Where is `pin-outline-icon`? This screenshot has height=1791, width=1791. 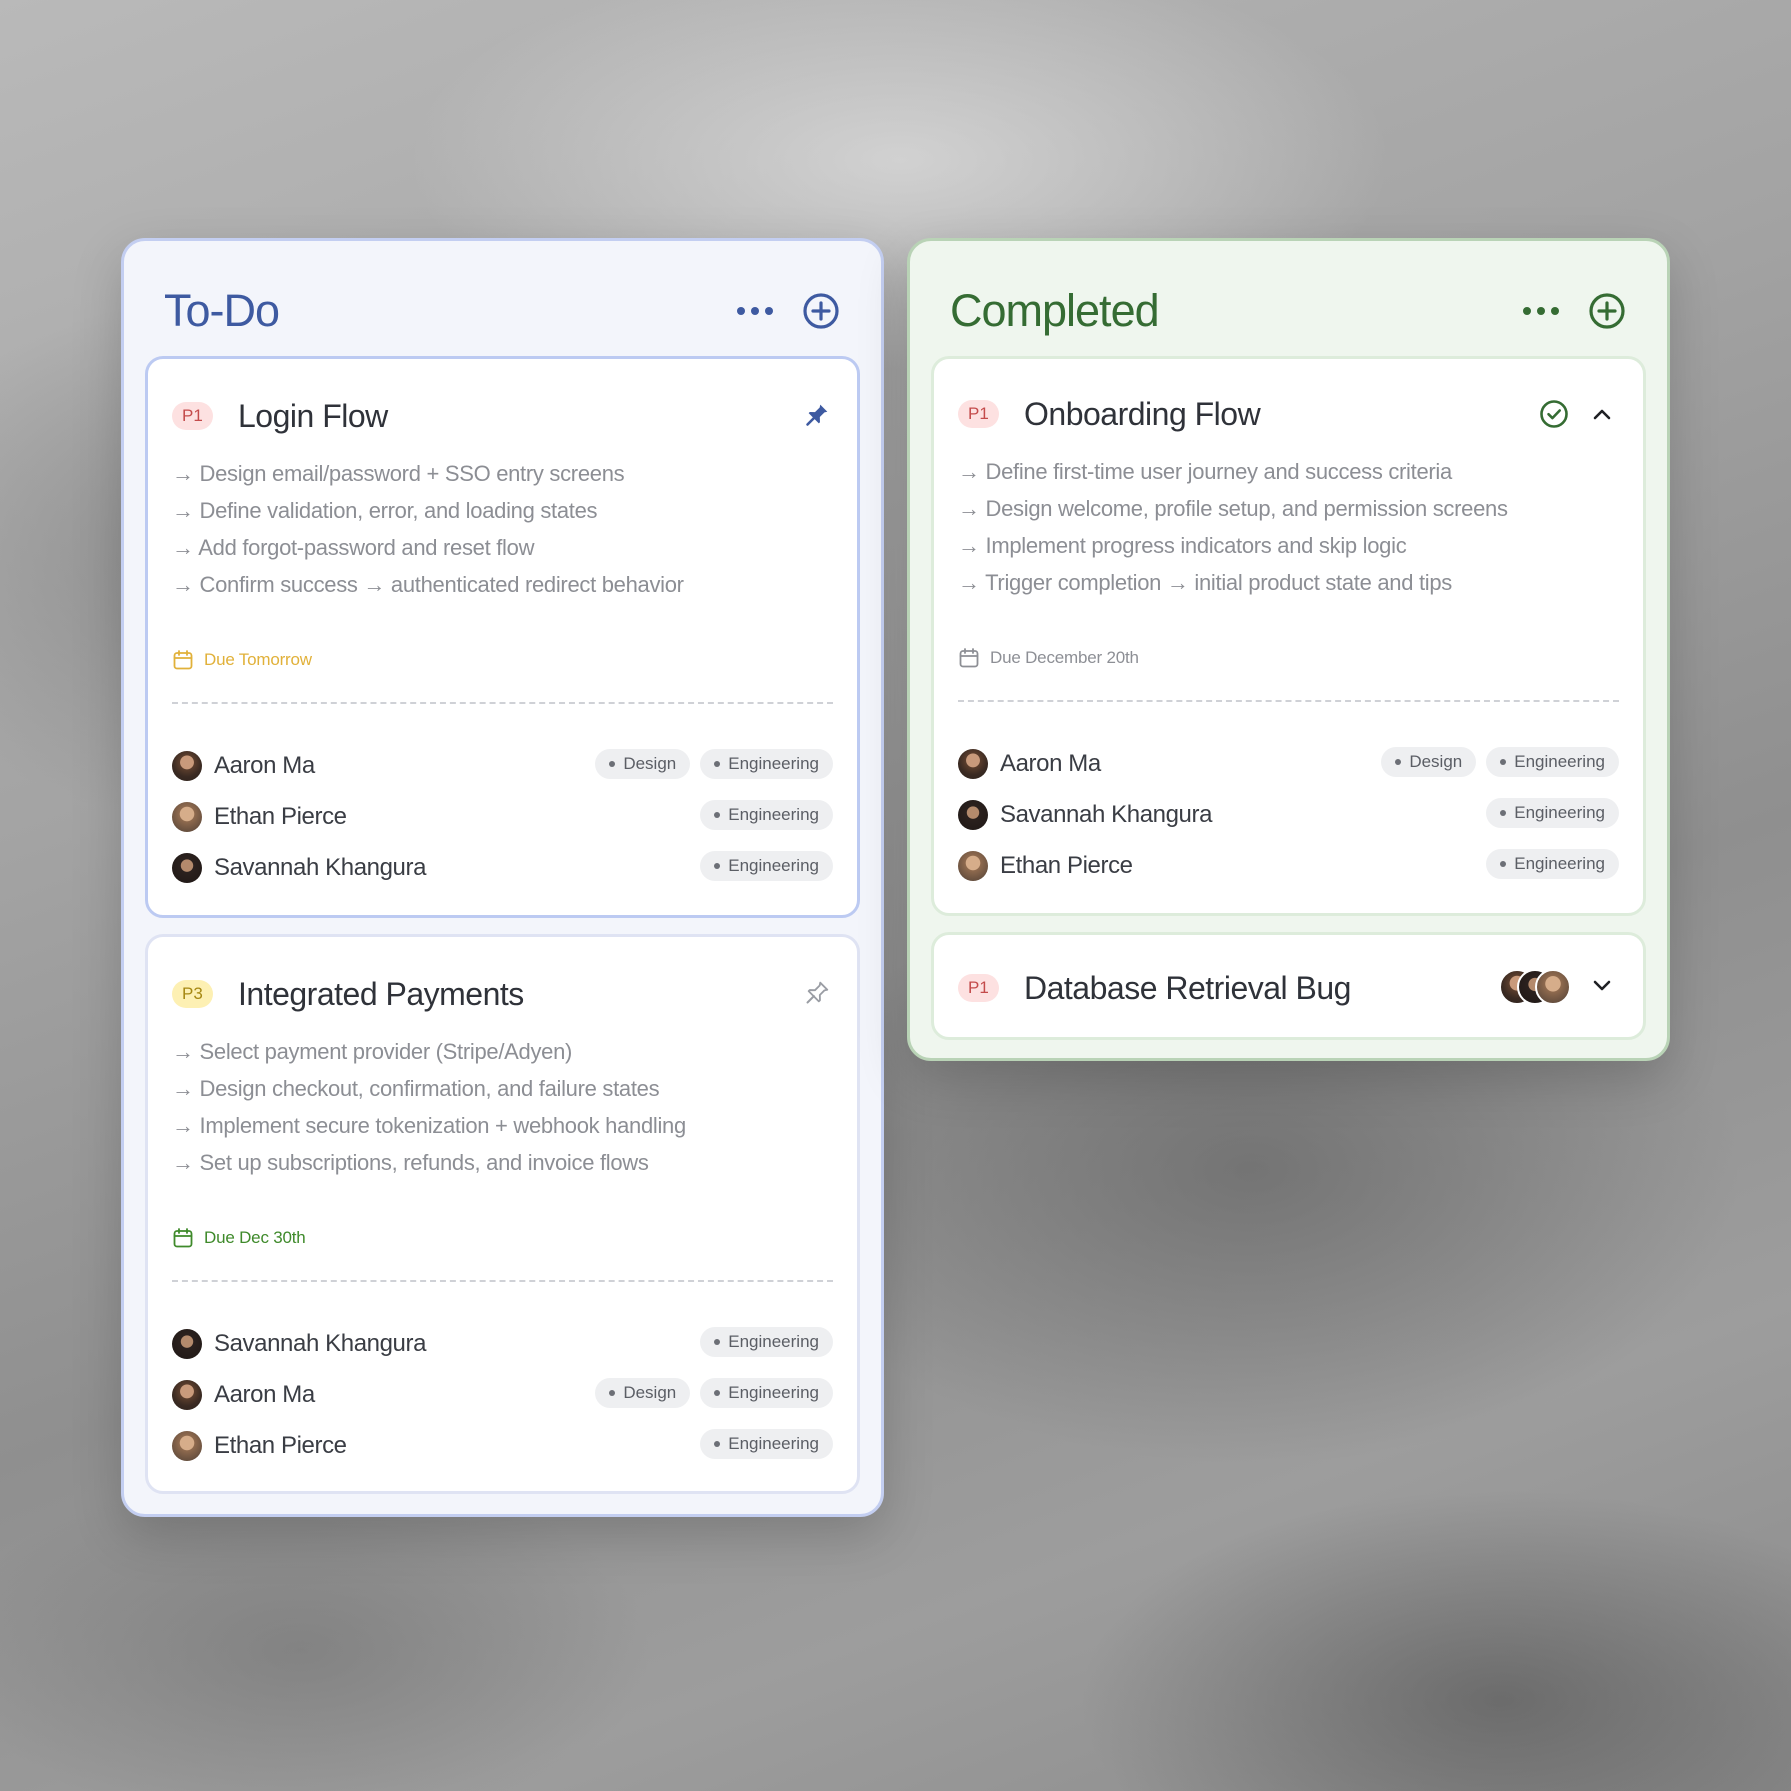 pin-outline-icon is located at coordinates (816, 994).